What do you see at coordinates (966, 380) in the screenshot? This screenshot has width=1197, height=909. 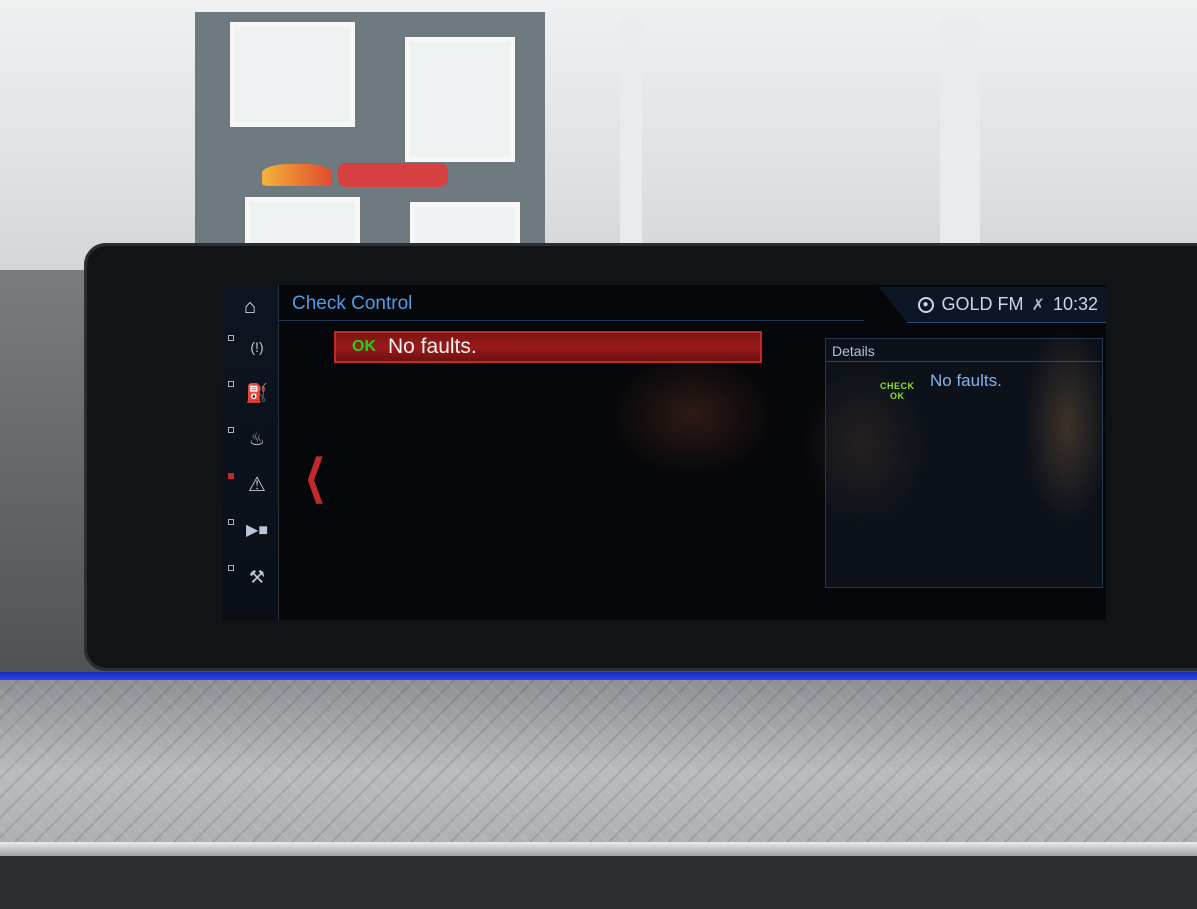 I see `details-text: No faults.` at bounding box center [966, 380].